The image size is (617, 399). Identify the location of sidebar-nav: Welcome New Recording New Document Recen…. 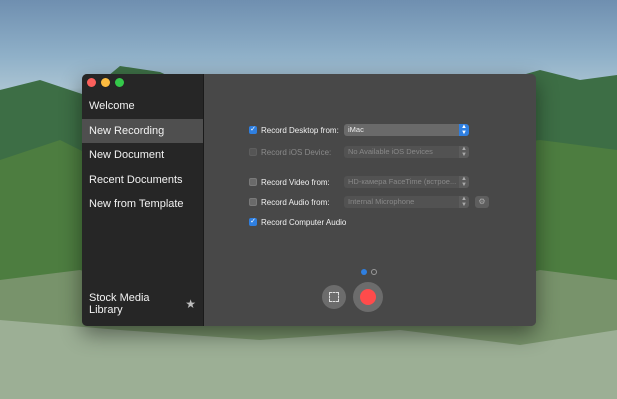
(142, 155).